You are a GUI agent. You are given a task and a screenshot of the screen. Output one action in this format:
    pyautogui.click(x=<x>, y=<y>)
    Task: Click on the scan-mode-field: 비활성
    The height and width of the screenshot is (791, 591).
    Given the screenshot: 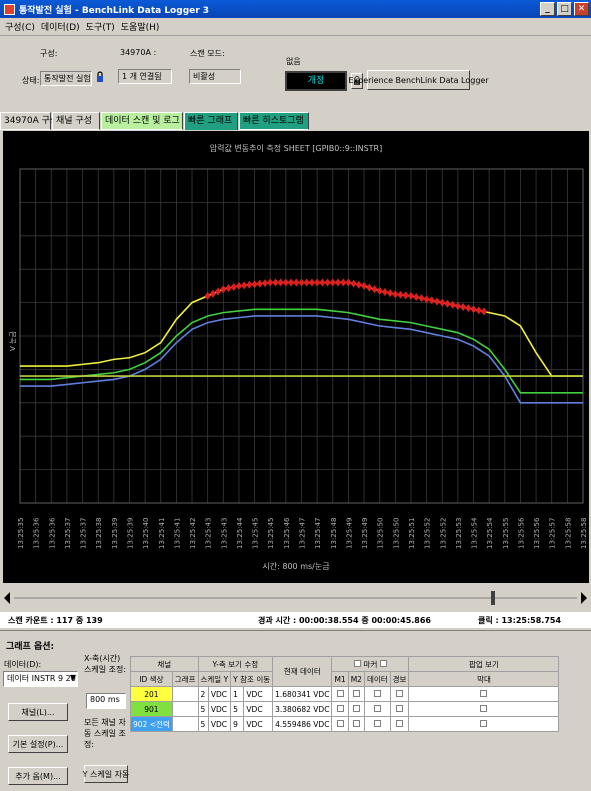 What is the action you would take?
    pyautogui.click(x=215, y=76)
    